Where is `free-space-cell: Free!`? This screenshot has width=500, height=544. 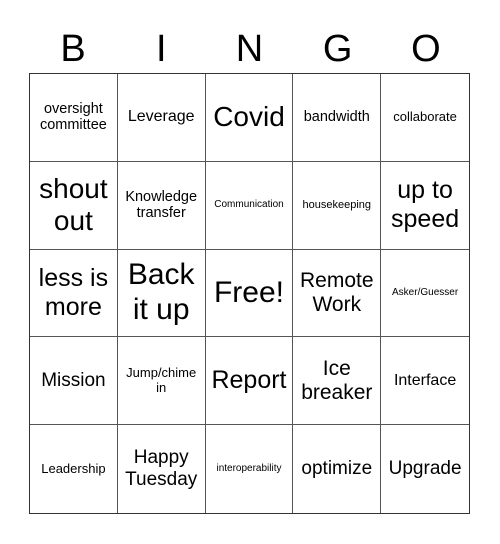 free-space-cell: Free! is located at coordinates (249, 293).